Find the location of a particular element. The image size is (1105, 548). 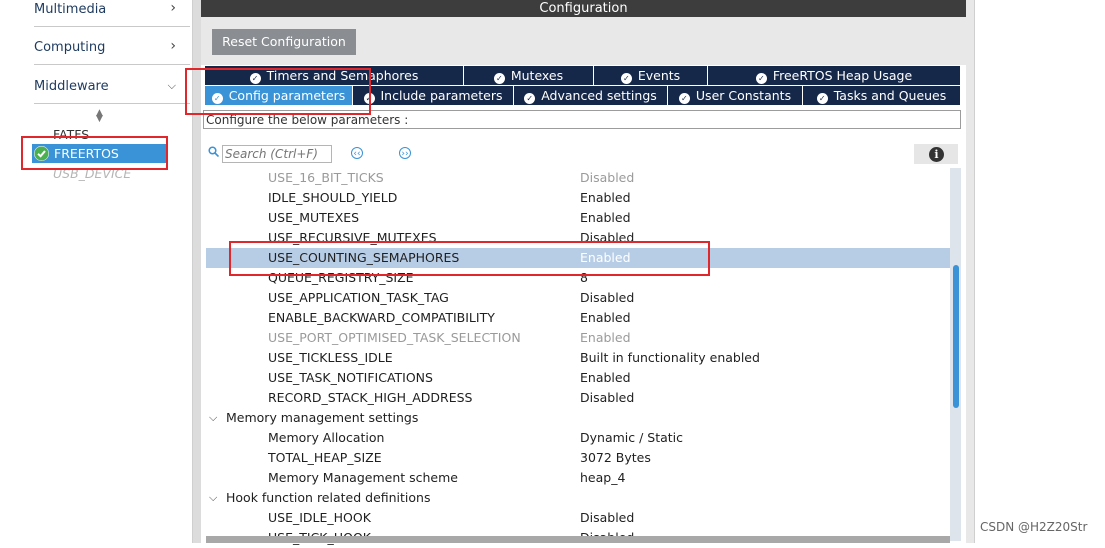

parameter-name: USE_TASK_NOTIFICATIONS is located at coordinates (350, 377).